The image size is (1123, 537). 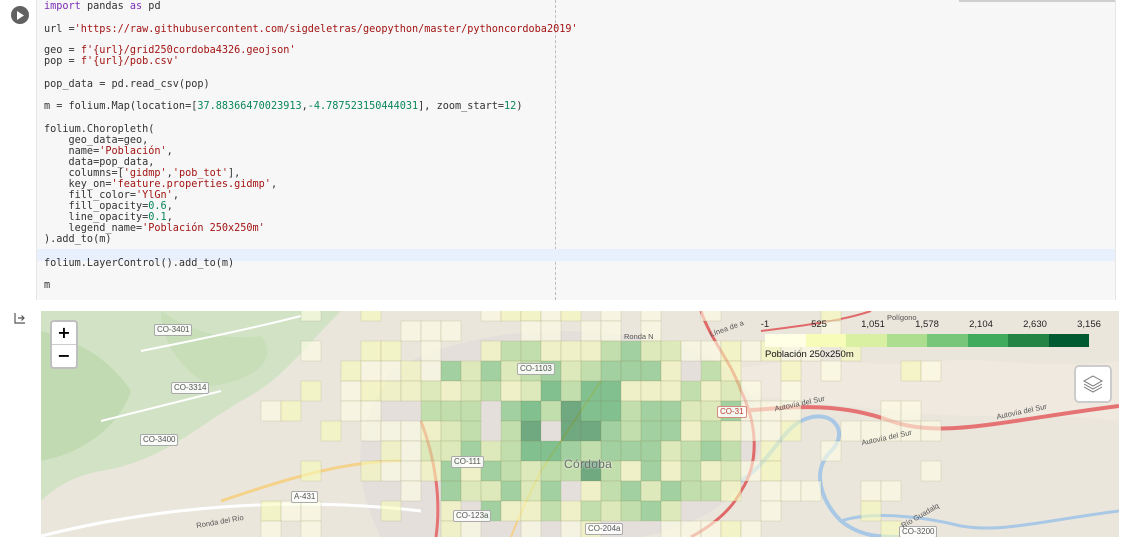 What do you see at coordinates (96, 141) in the screenshot?
I see `code-line: geo_data=geo,` at bounding box center [96, 141].